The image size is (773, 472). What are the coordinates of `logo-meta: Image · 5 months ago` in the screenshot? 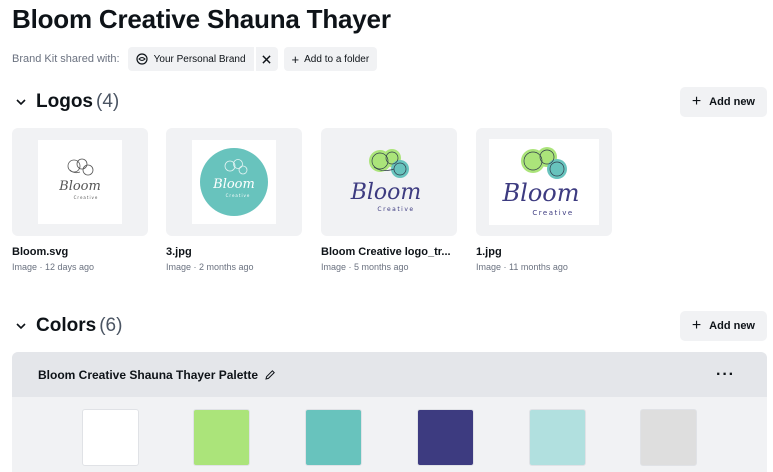 It's located at (365, 267).